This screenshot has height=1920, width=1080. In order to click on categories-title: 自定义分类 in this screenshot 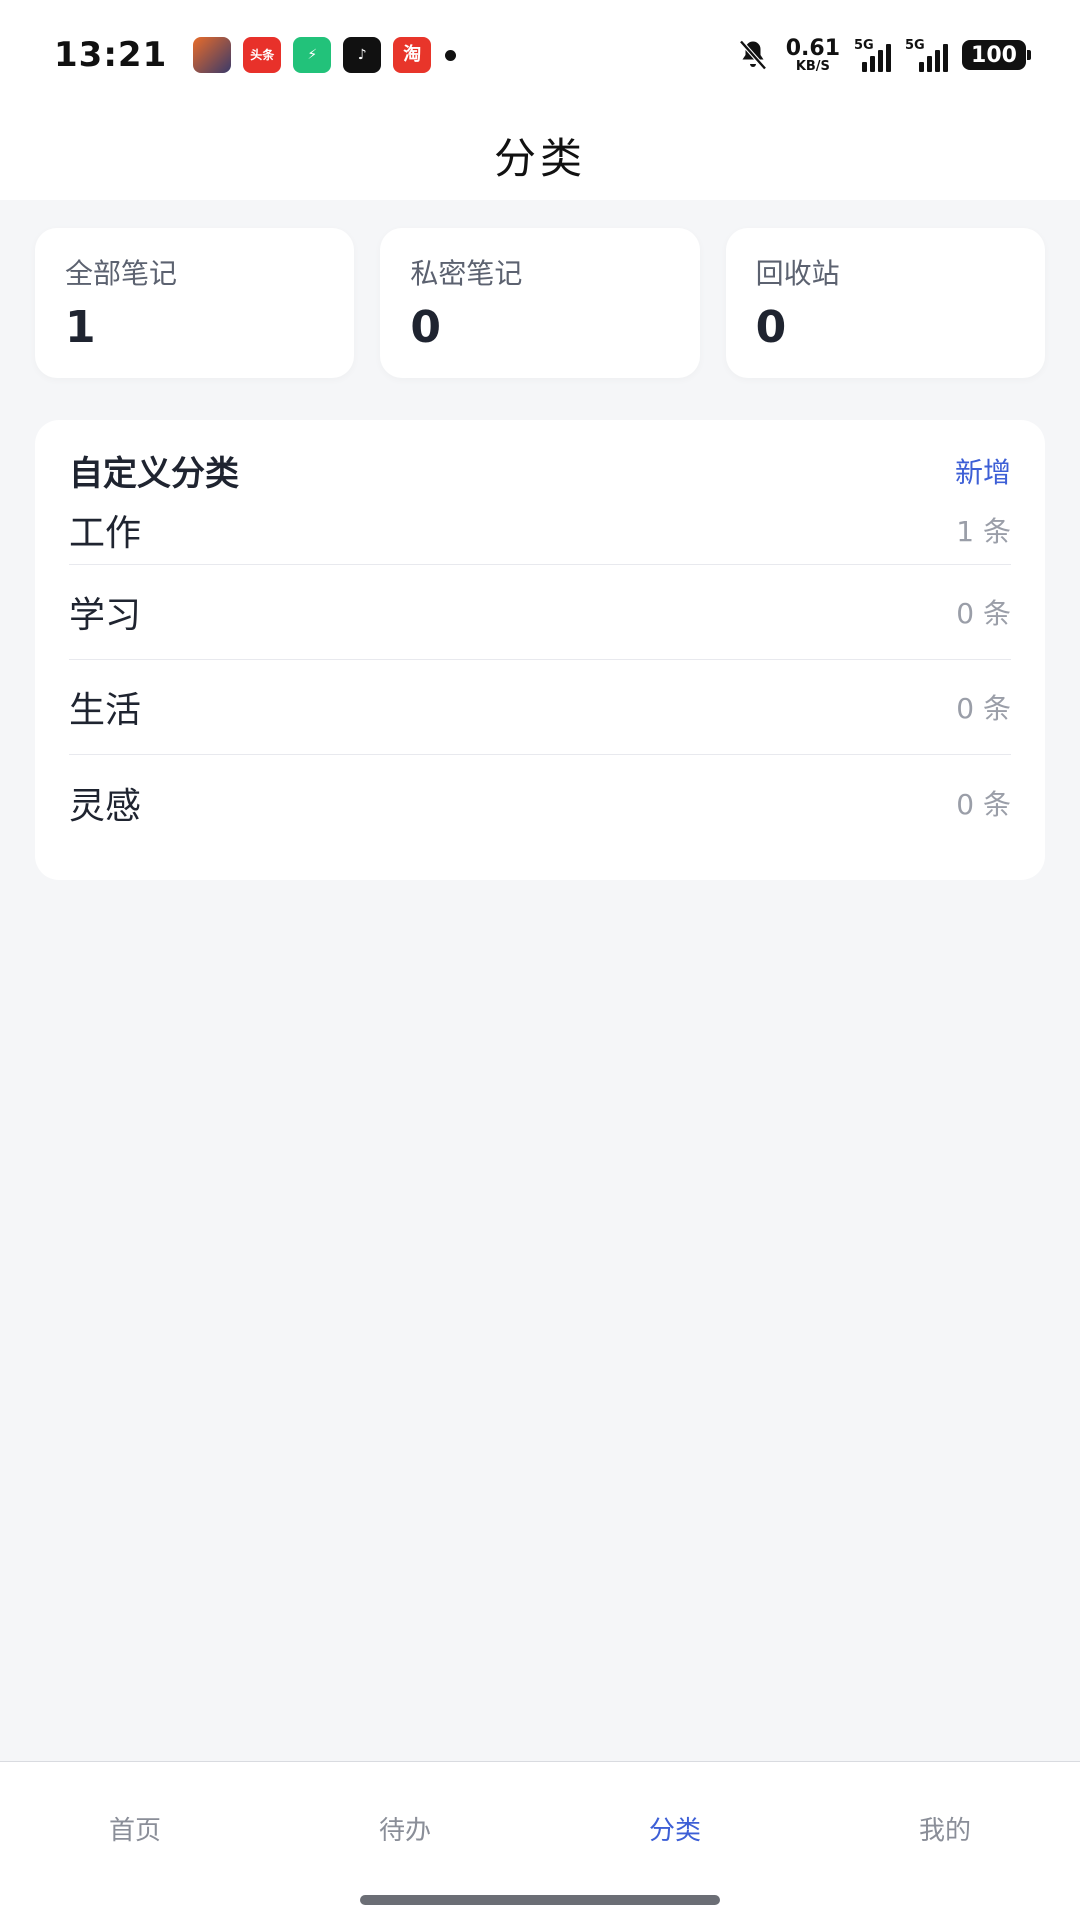, I will do `click(154, 474)`.